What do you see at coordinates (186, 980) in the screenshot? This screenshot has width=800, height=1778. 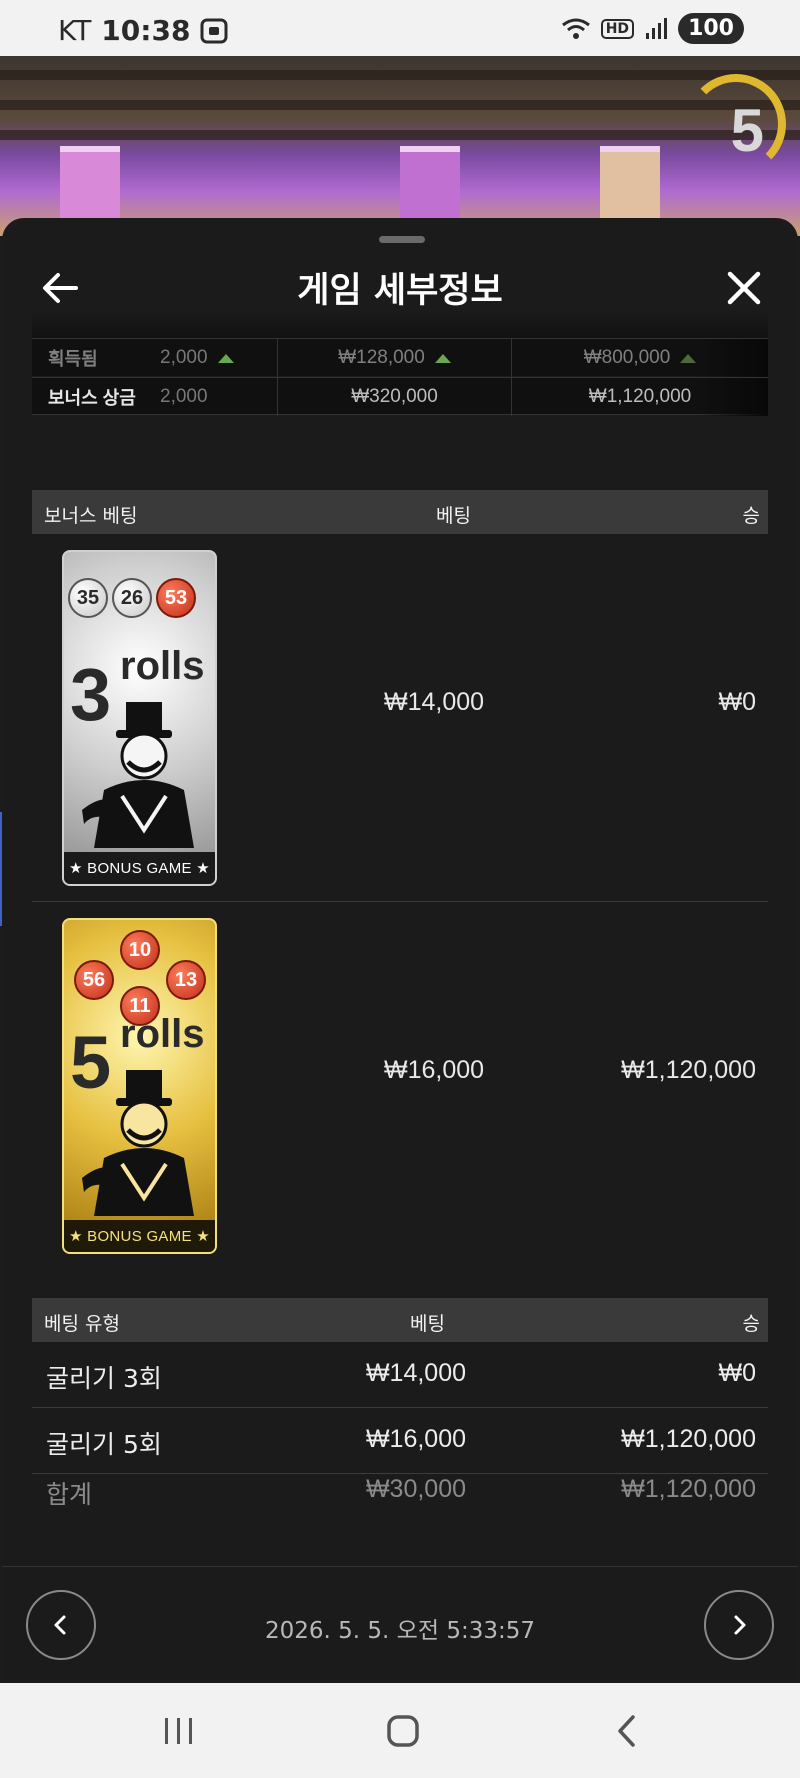 I see `ball: 13` at bounding box center [186, 980].